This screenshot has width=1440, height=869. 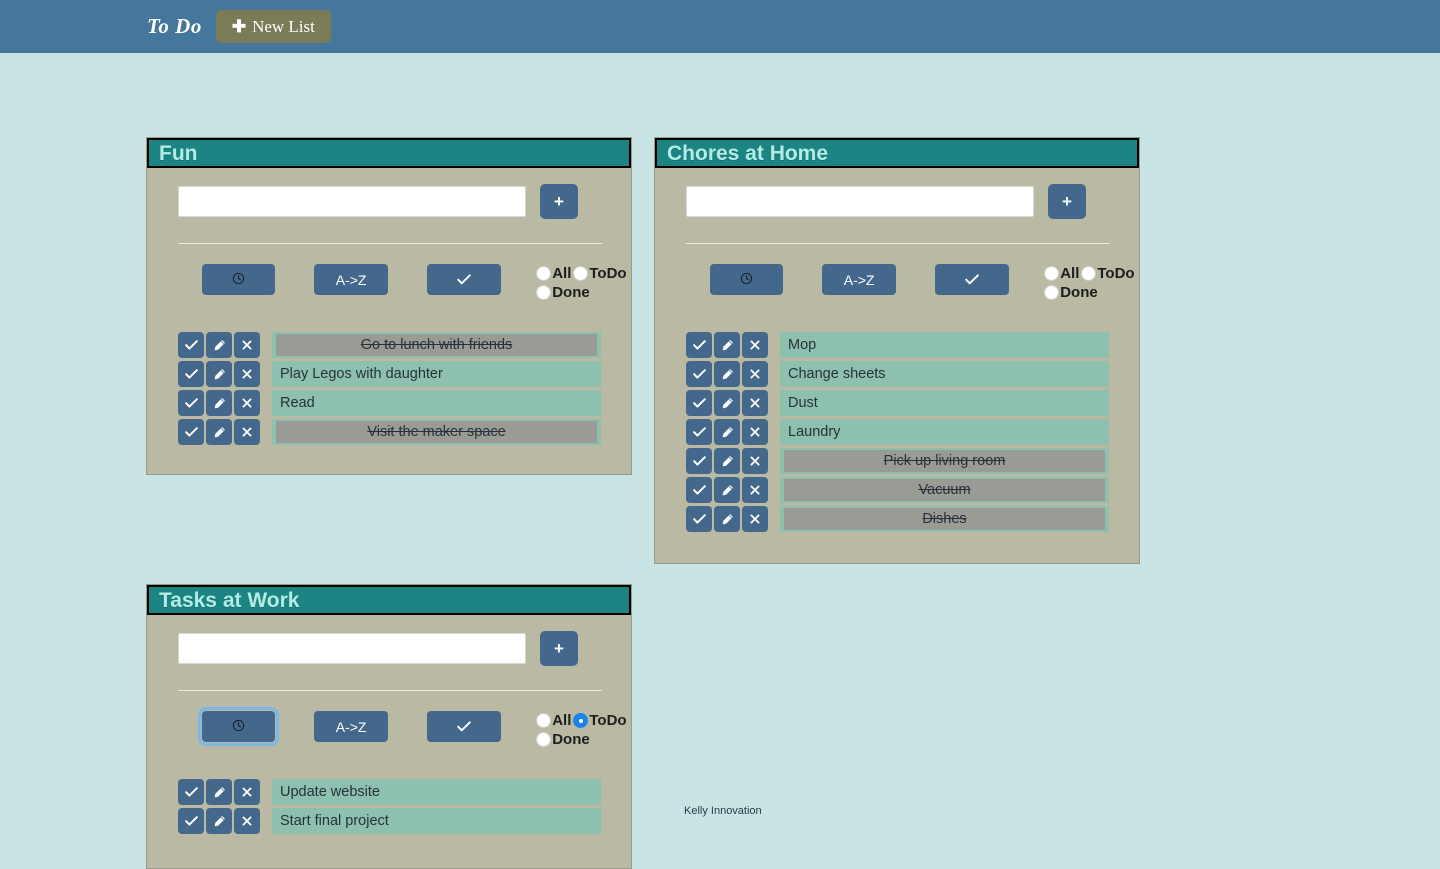 I want to click on close-icon, so click(x=755, y=519).